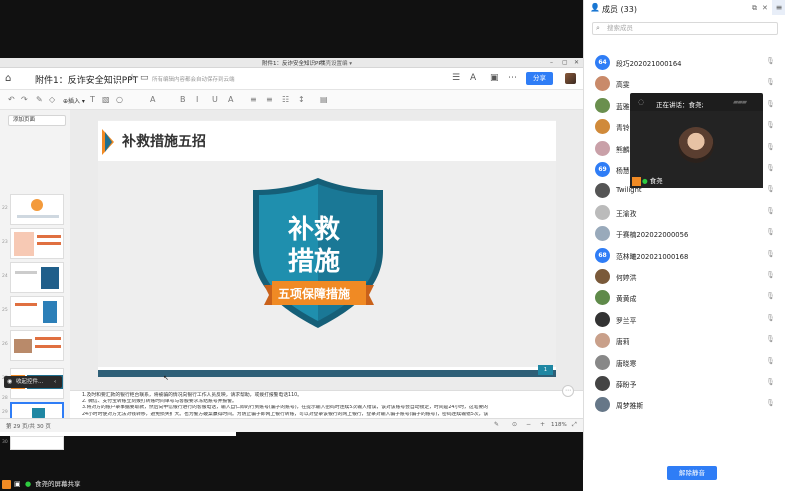  What do you see at coordinates (496, 424) in the screenshot?
I see `notes-toggle-icon: ✎` at bounding box center [496, 424].